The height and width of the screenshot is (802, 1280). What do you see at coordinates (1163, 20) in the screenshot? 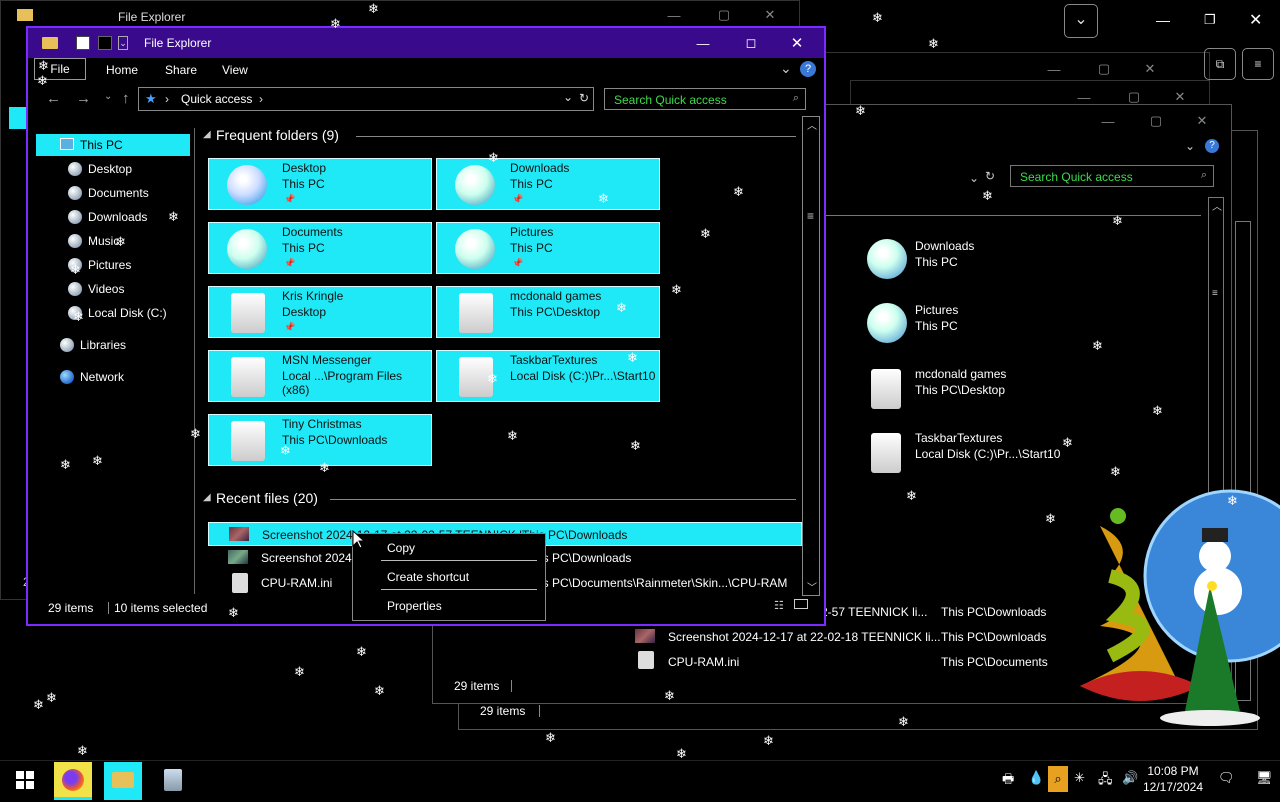
I see `browser-minimize-button: —` at bounding box center [1163, 20].